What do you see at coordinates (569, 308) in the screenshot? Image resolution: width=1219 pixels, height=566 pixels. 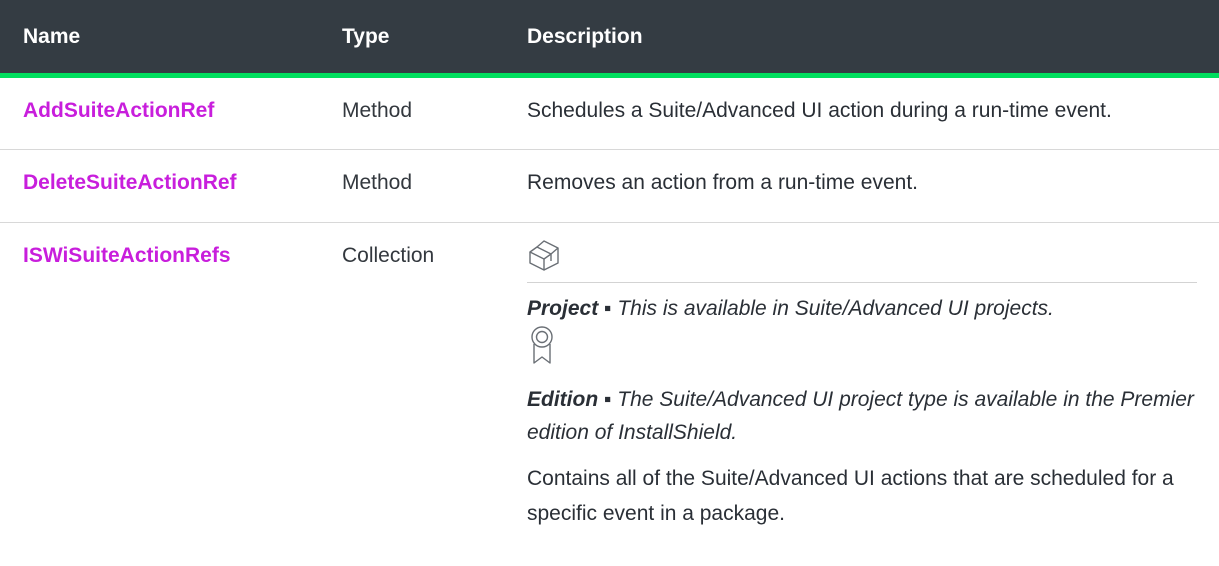 I see `project-label: Project ▪` at bounding box center [569, 308].